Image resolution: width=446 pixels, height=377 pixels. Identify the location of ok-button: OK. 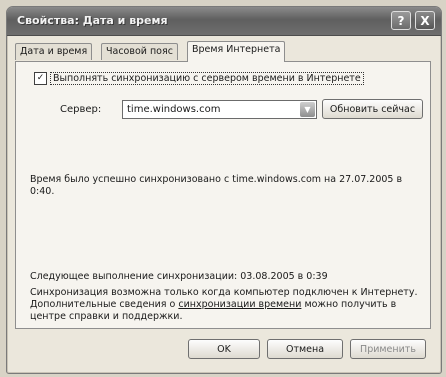
(224, 349).